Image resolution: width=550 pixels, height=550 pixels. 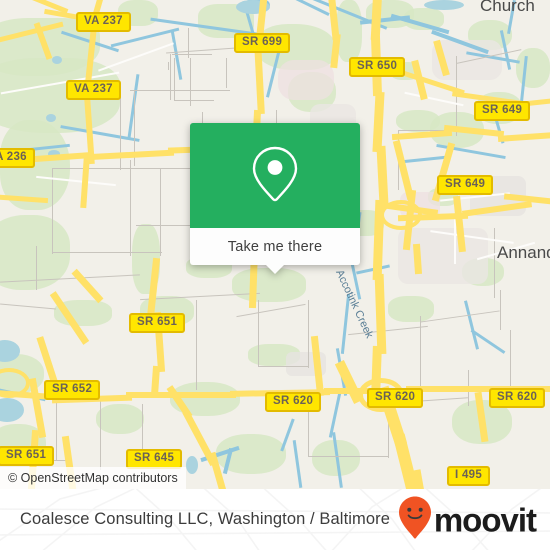 I want to click on road-shield-sr-650: SR 650, so click(x=377, y=67).